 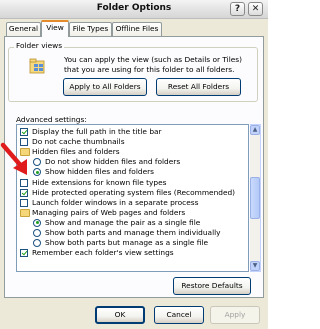 What do you see at coordinates (78, 142) in the screenshot?
I see `advanced-setting-label: Do not cache thumbnails` at bounding box center [78, 142].